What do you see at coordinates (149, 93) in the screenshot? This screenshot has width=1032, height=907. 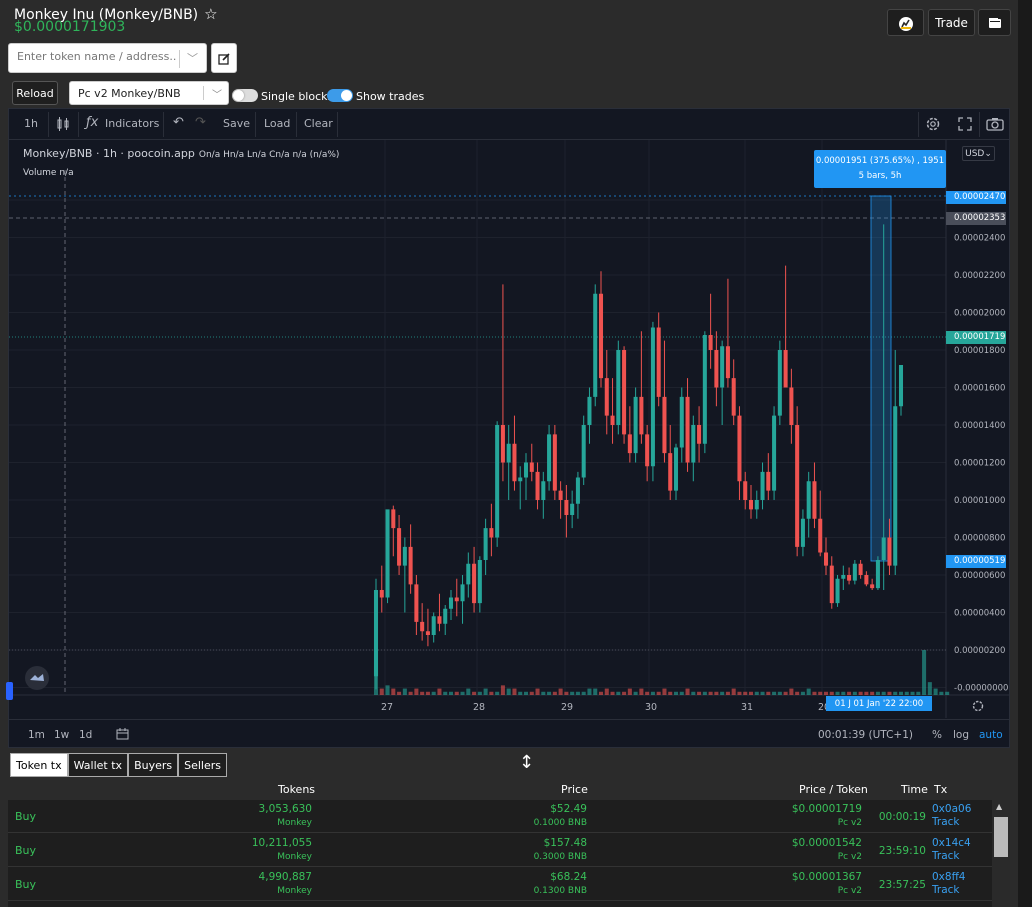 I see `pair-select: Pc v2 Monkey/BNB ﹀` at bounding box center [149, 93].